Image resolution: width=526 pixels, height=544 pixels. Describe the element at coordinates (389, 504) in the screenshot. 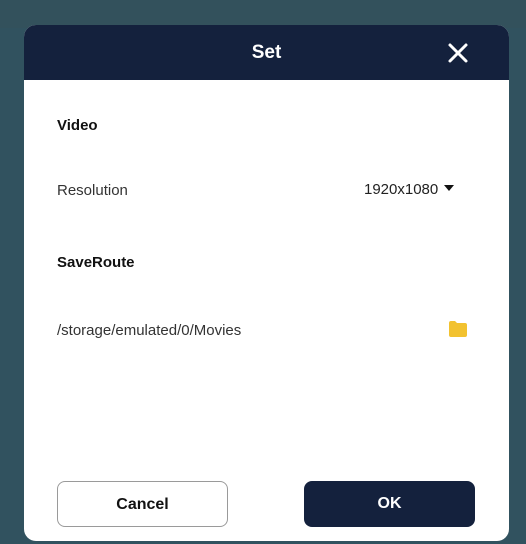

I see `ok-button: OK` at that location.